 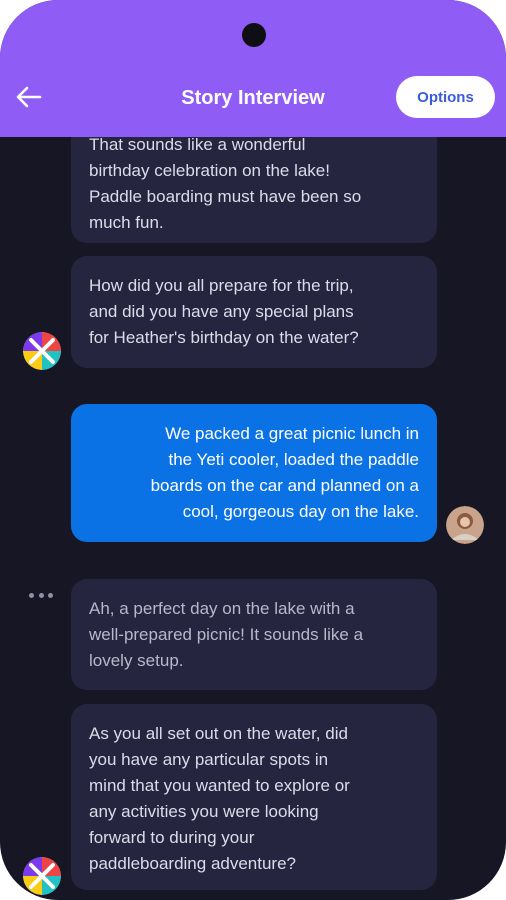 I want to click on options-button: Options, so click(x=445, y=97).